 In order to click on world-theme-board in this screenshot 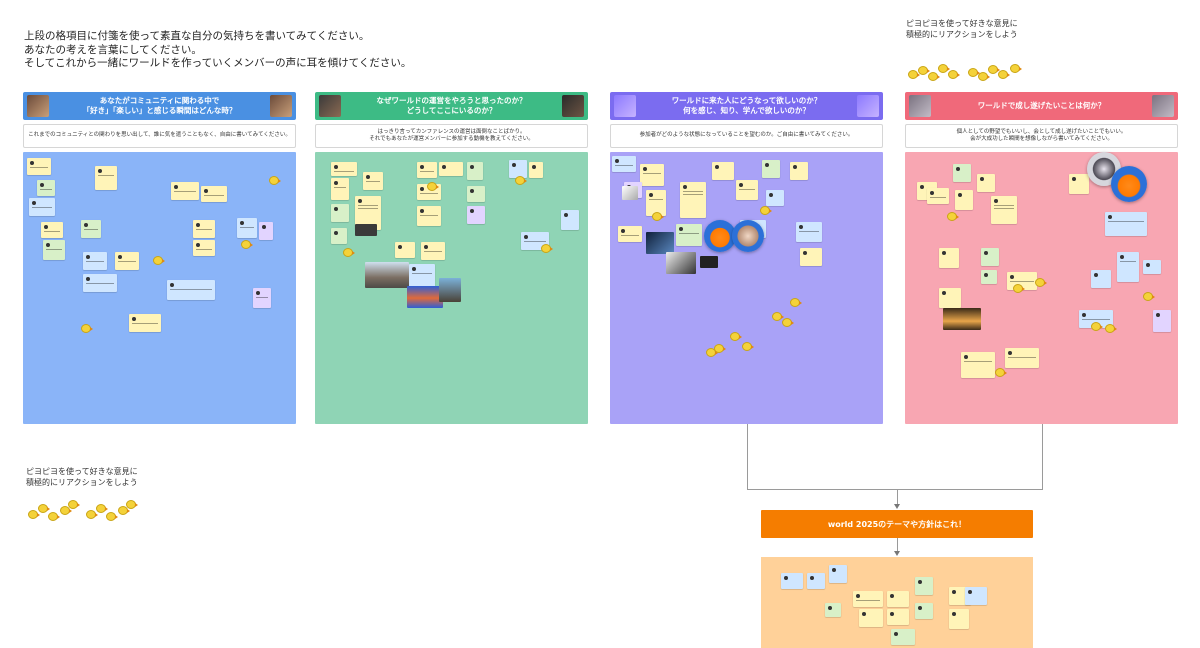, I will do `click(897, 602)`.